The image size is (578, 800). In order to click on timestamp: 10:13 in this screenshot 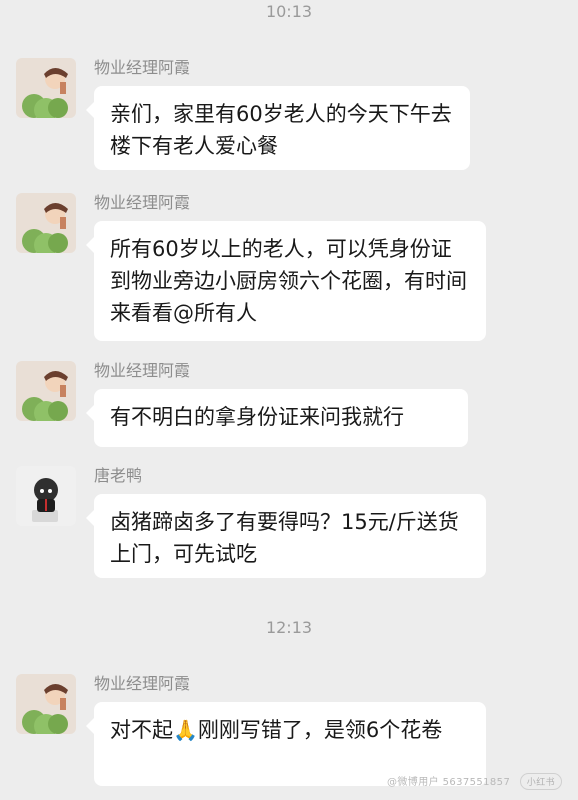, I will do `click(289, 11)`.